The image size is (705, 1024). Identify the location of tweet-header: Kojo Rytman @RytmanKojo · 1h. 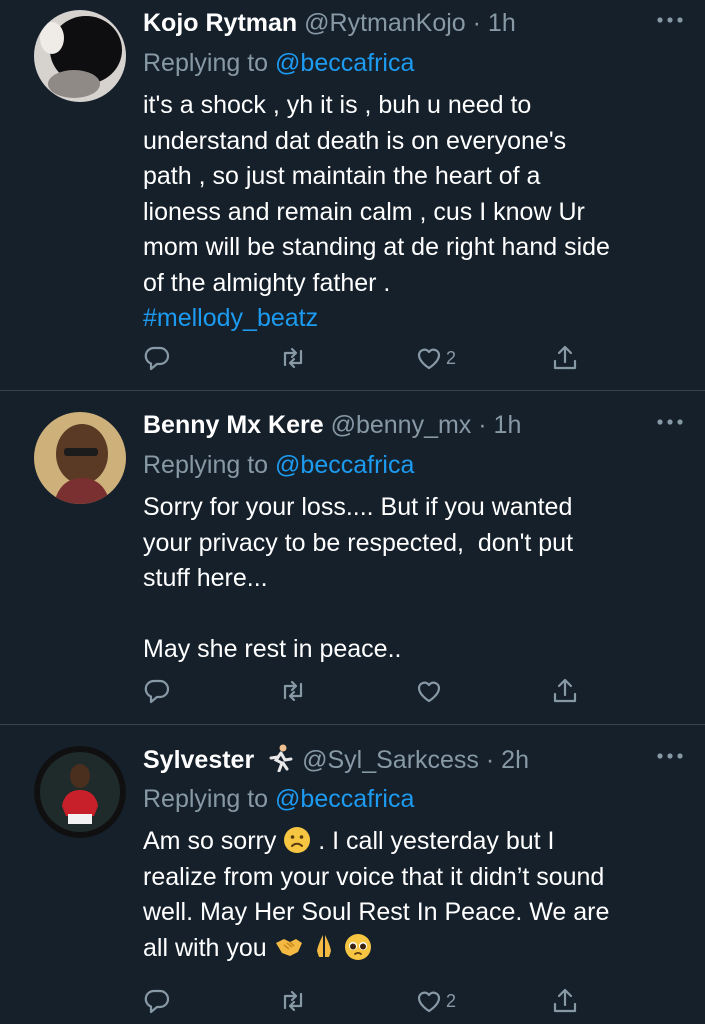
(414, 24).